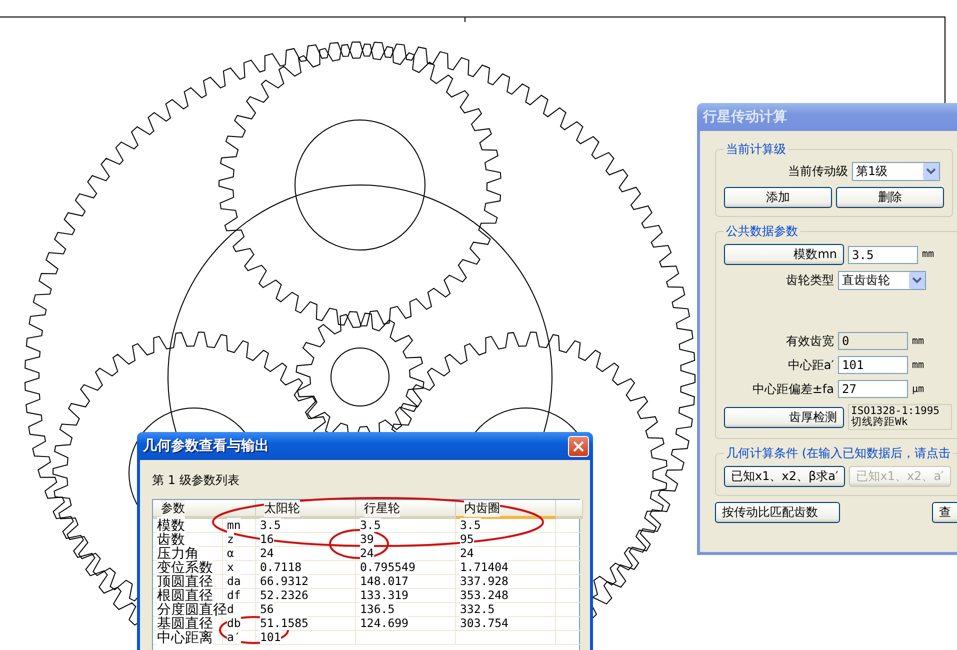 This screenshot has width=957, height=650. What do you see at coordinates (810, 365) in the screenshot?
I see `field-label: 中心距a′` at bounding box center [810, 365].